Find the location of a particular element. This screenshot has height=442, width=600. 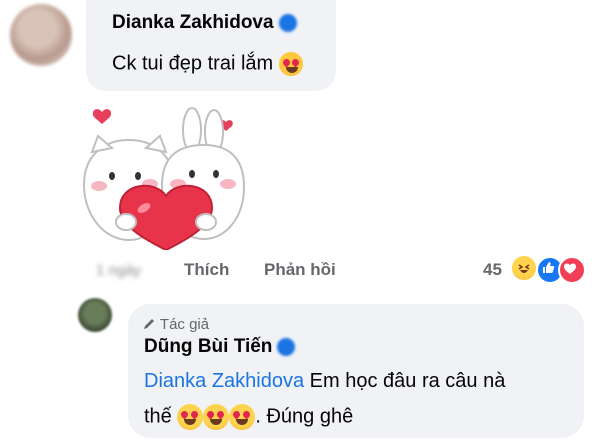

reply-text-line2: thế . Đúng ghê is located at coordinates (248, 417).